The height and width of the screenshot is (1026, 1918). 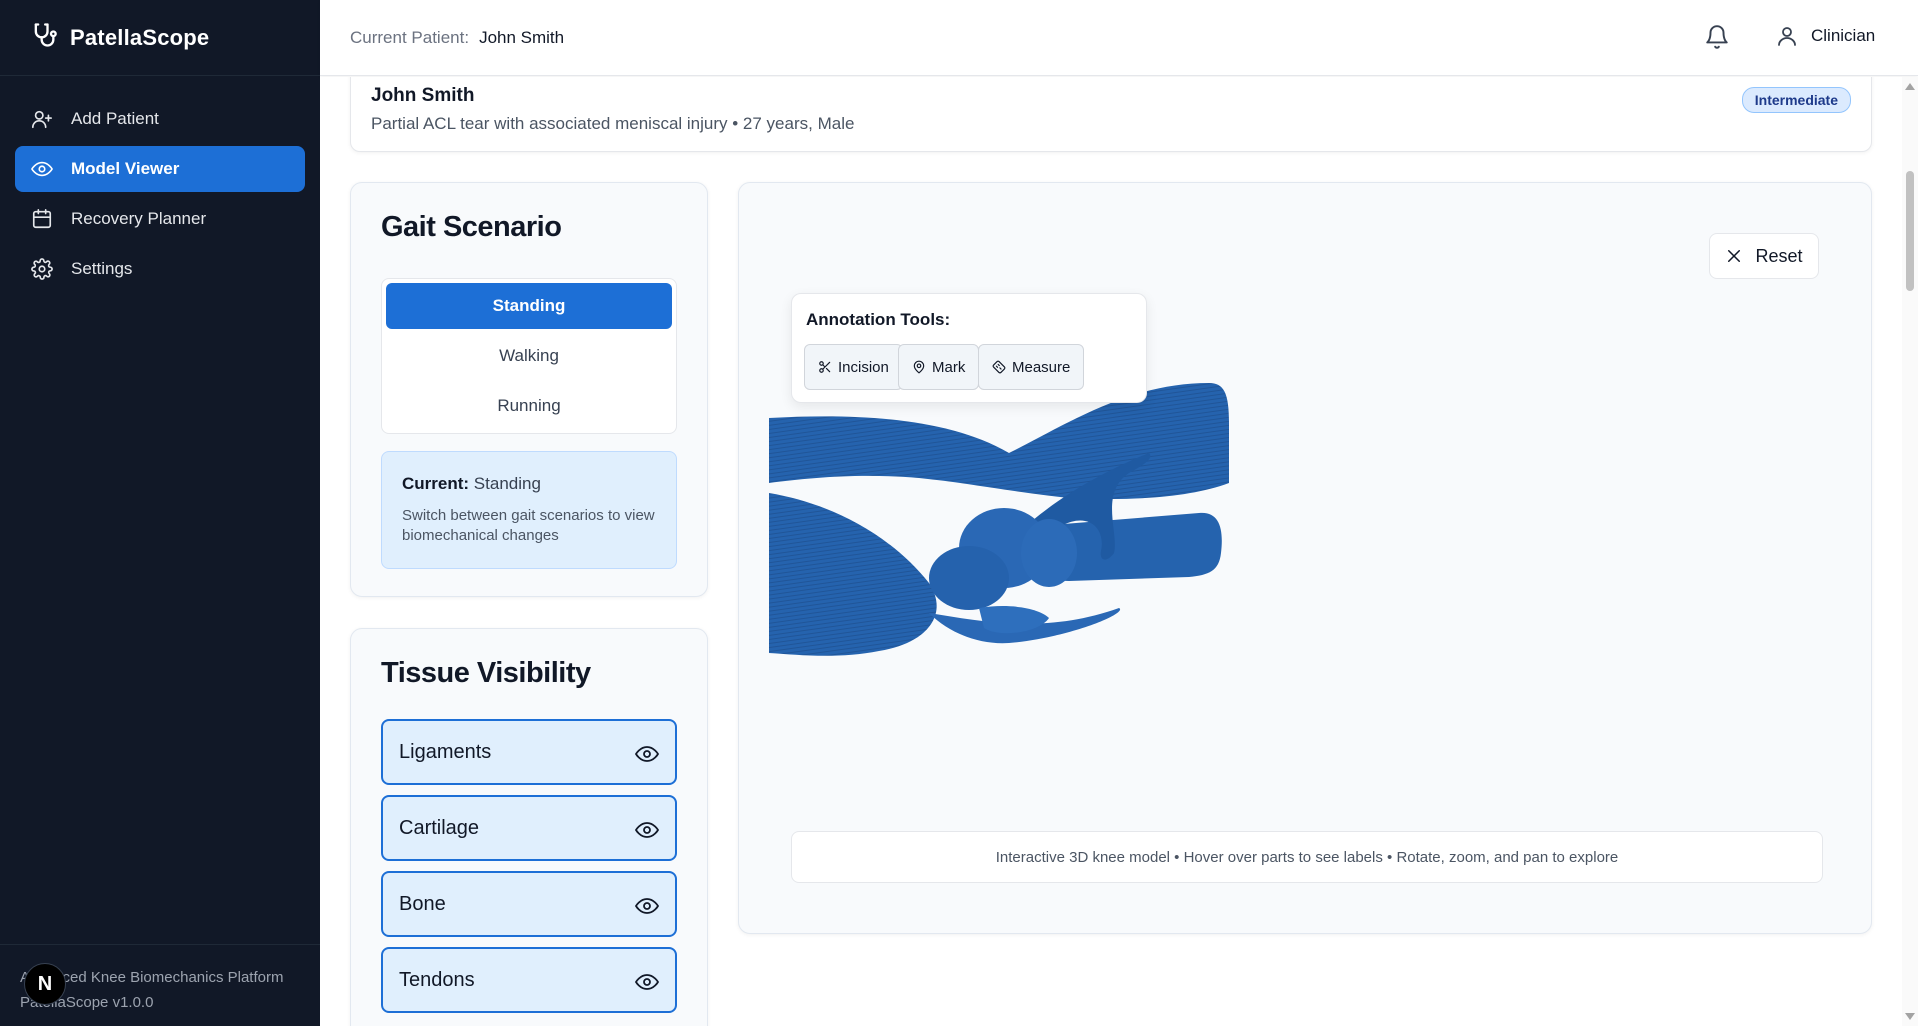 What do you see at coordinates (507, 483) in the screenshot?
I see `current-gait-value: Standing` at bounding box center [507, 483].